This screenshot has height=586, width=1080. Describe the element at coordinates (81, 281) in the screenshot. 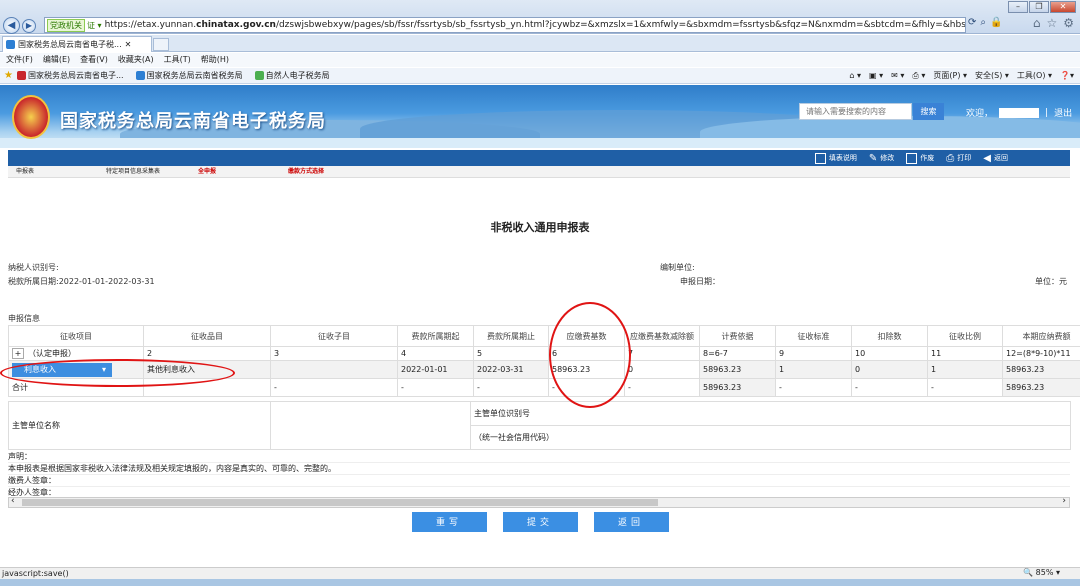

I see `tax-period-label: 税款所属日期:2022-01-01-2022-03-31` at that location.